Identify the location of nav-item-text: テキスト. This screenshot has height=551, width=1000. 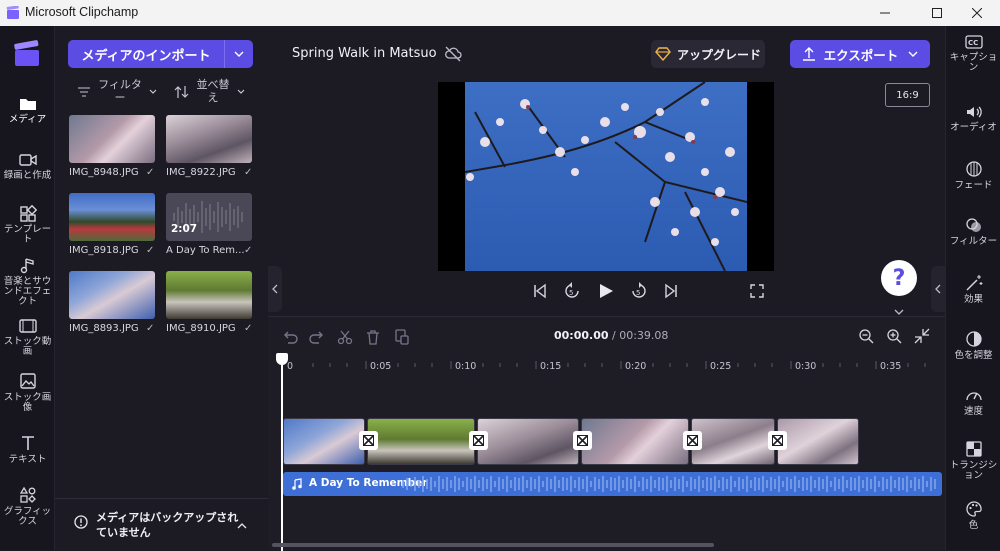
(27, 449).